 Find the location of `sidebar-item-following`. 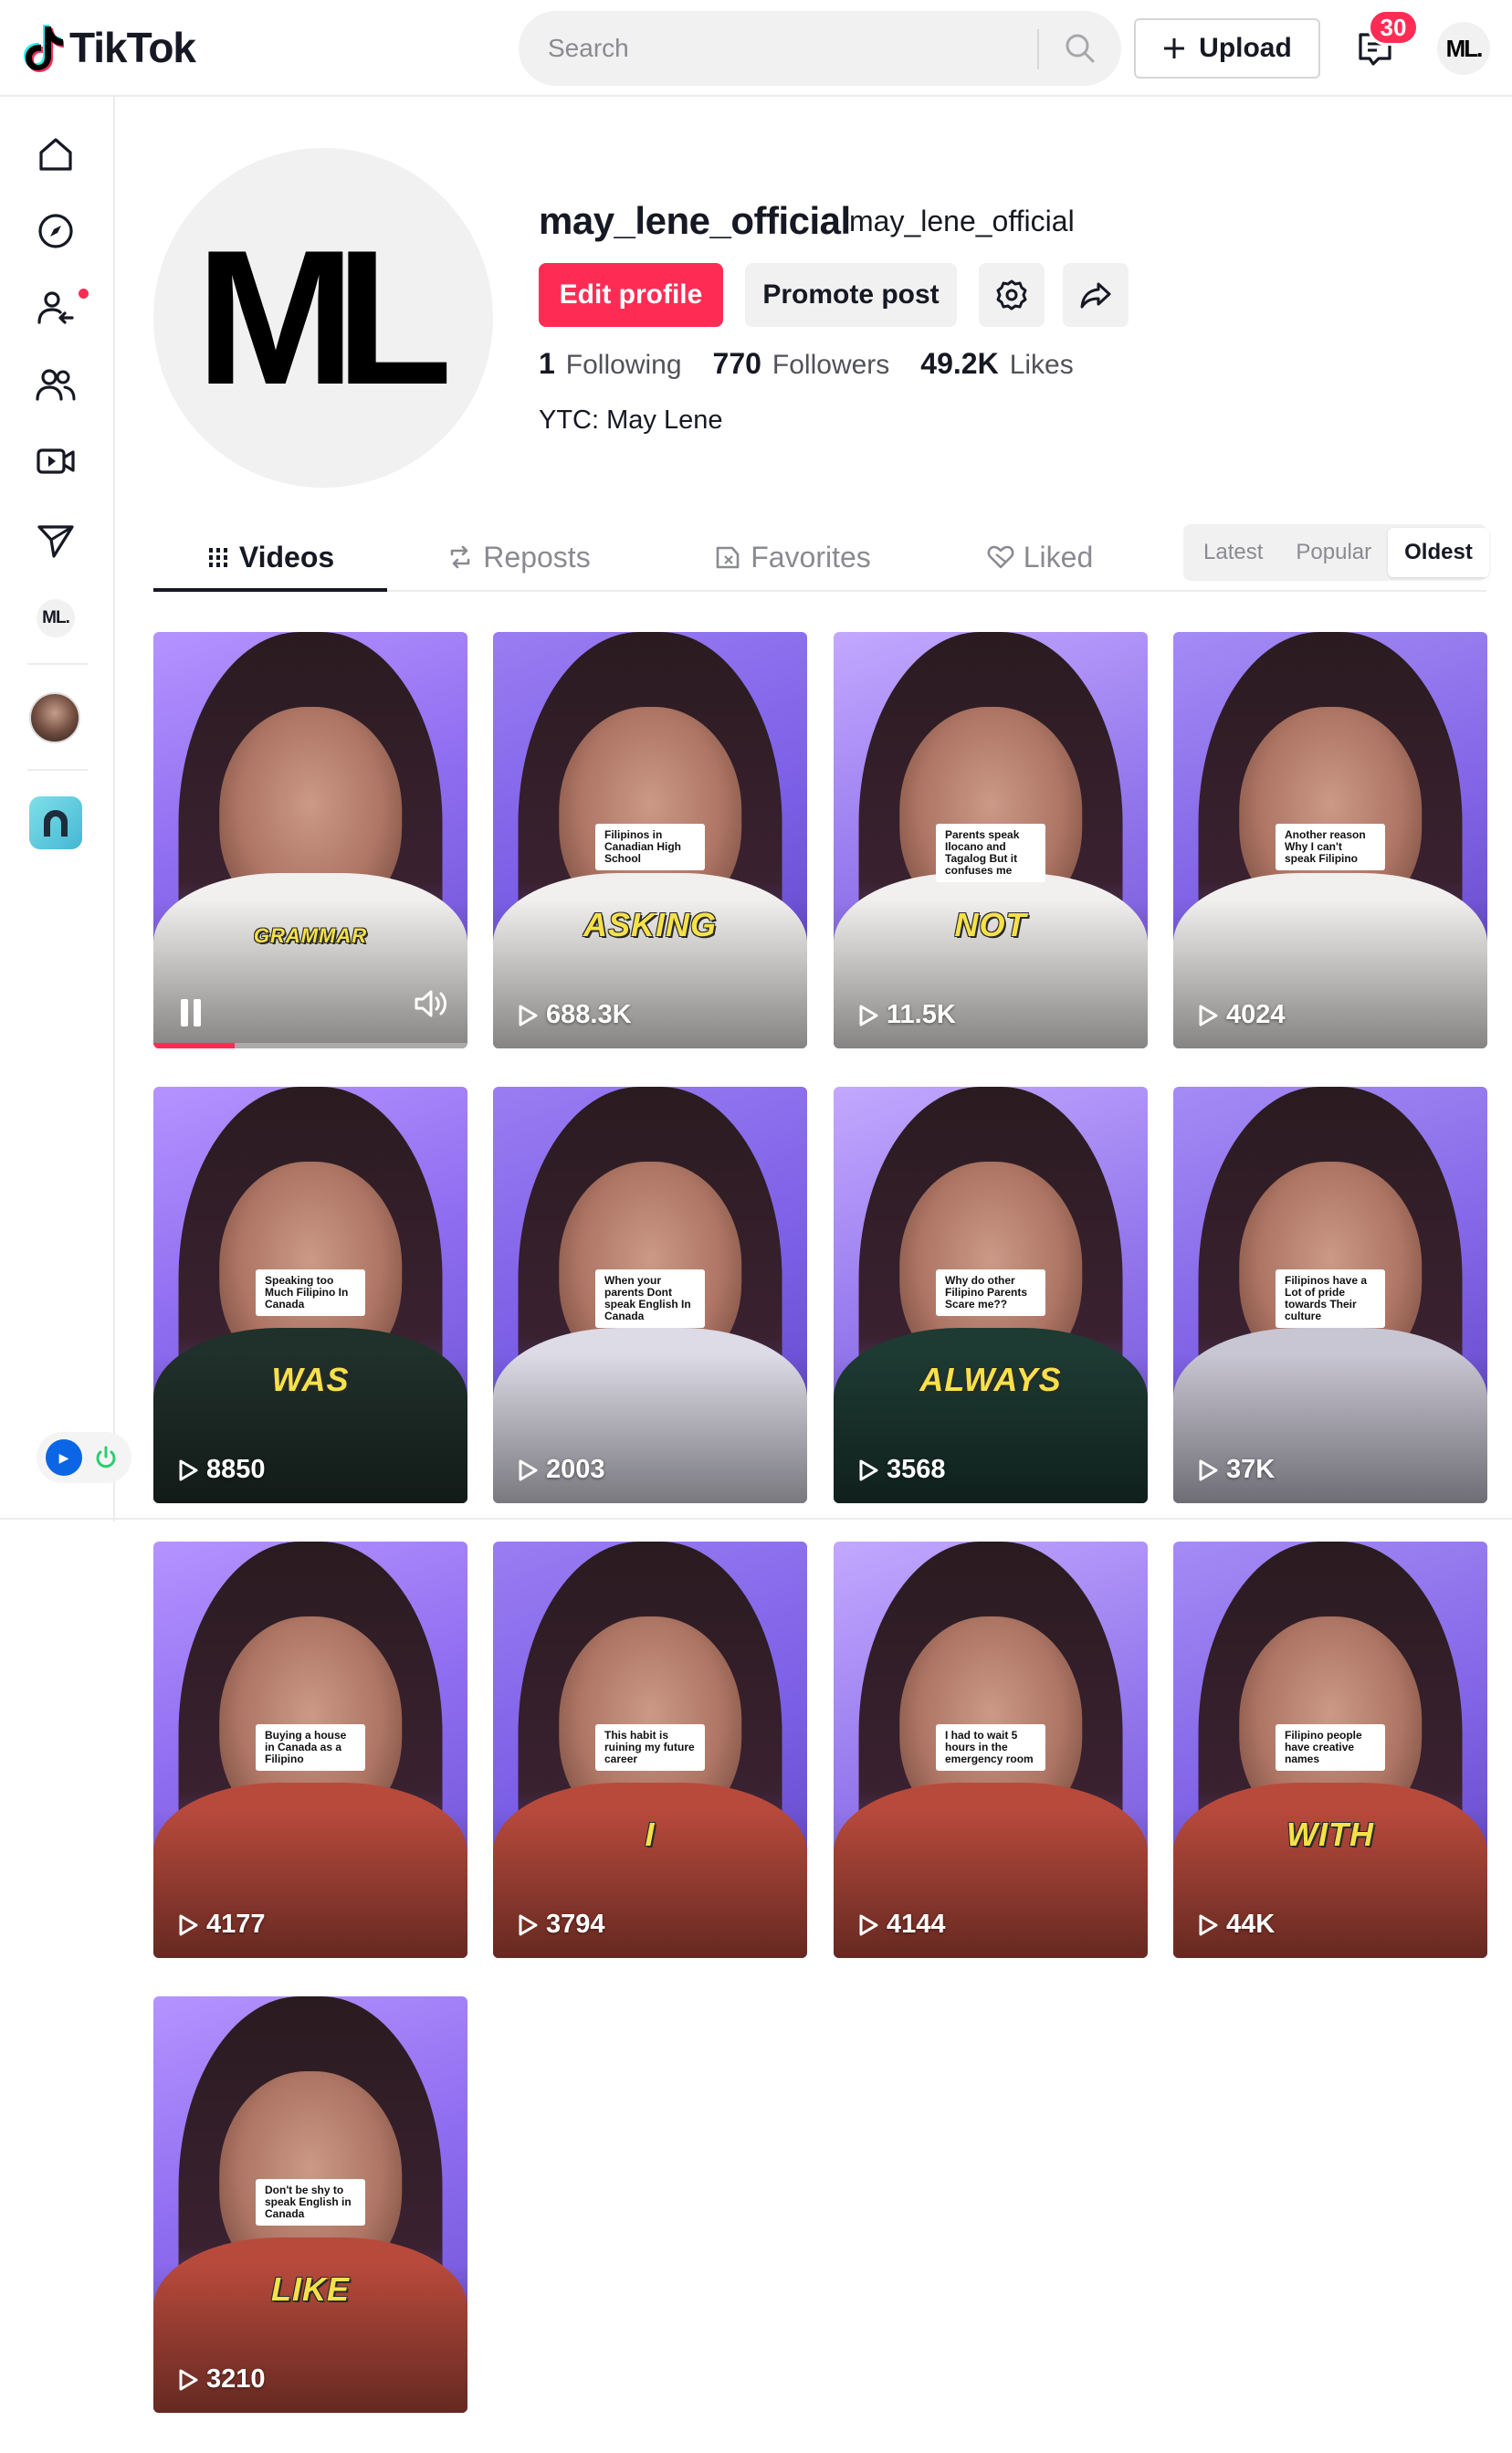

sidebar-item-following is located at coordinates (56, 308).